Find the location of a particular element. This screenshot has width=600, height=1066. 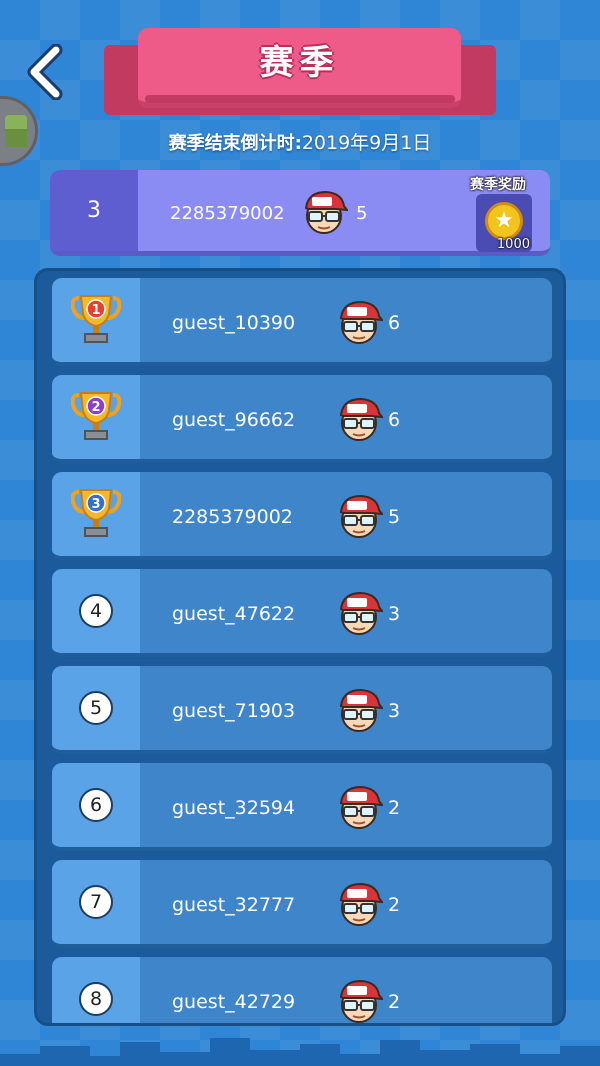

trophy-icon: 3 is located at coordinates (96, 513).